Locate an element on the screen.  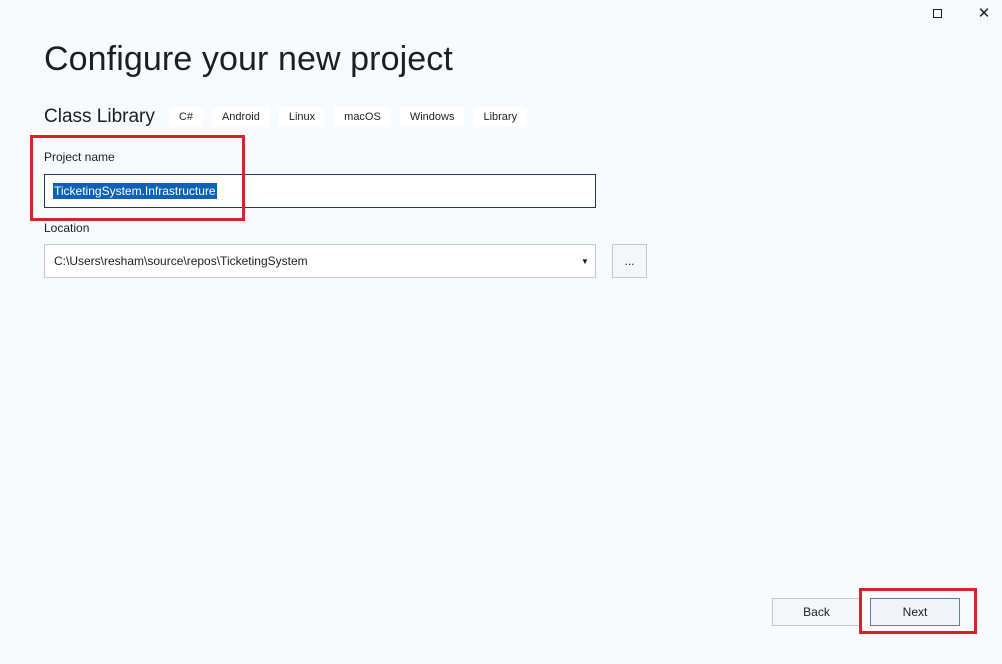
tag-language: C# is located at coordinates (185, 117).